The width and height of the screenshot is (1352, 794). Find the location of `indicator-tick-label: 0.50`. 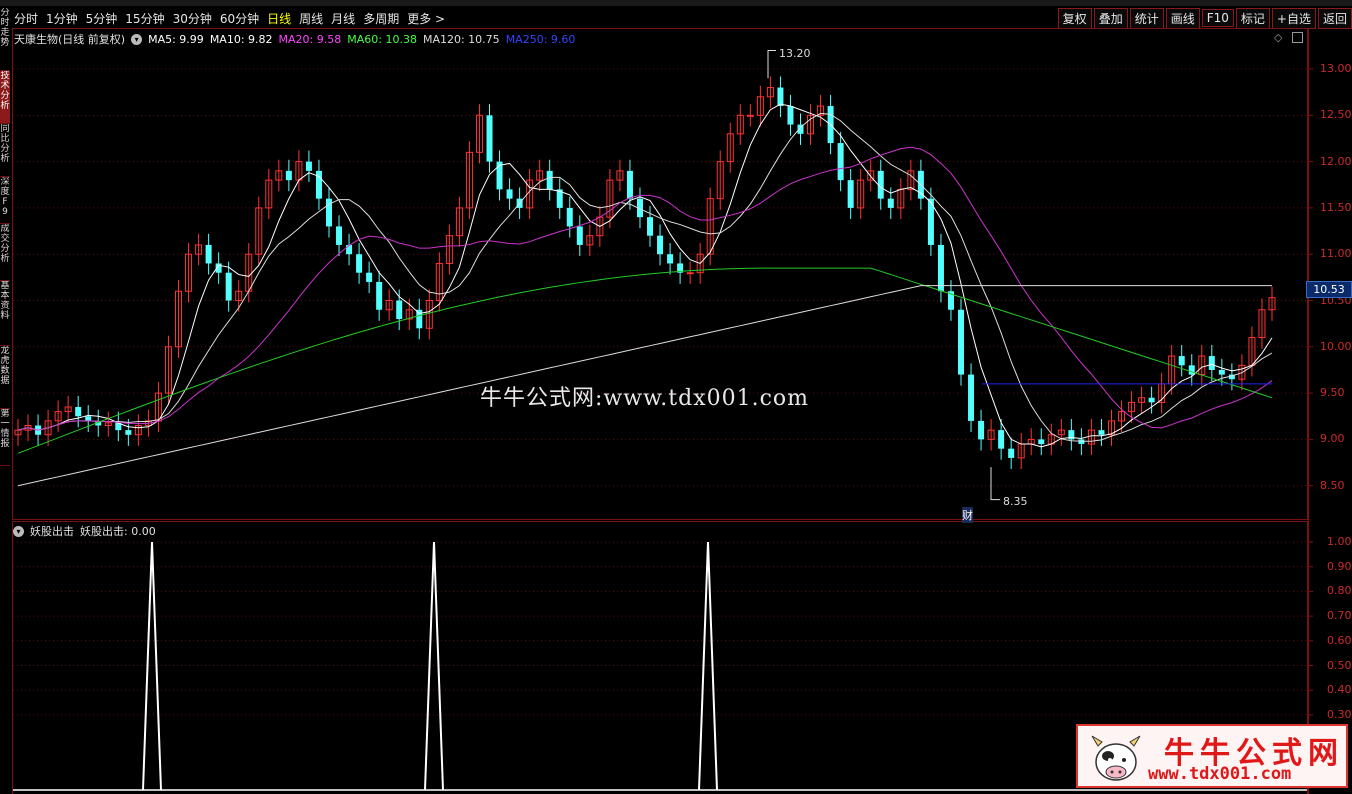

indicator-tick-label: 0.50 is located at coordinates (1339, 665).